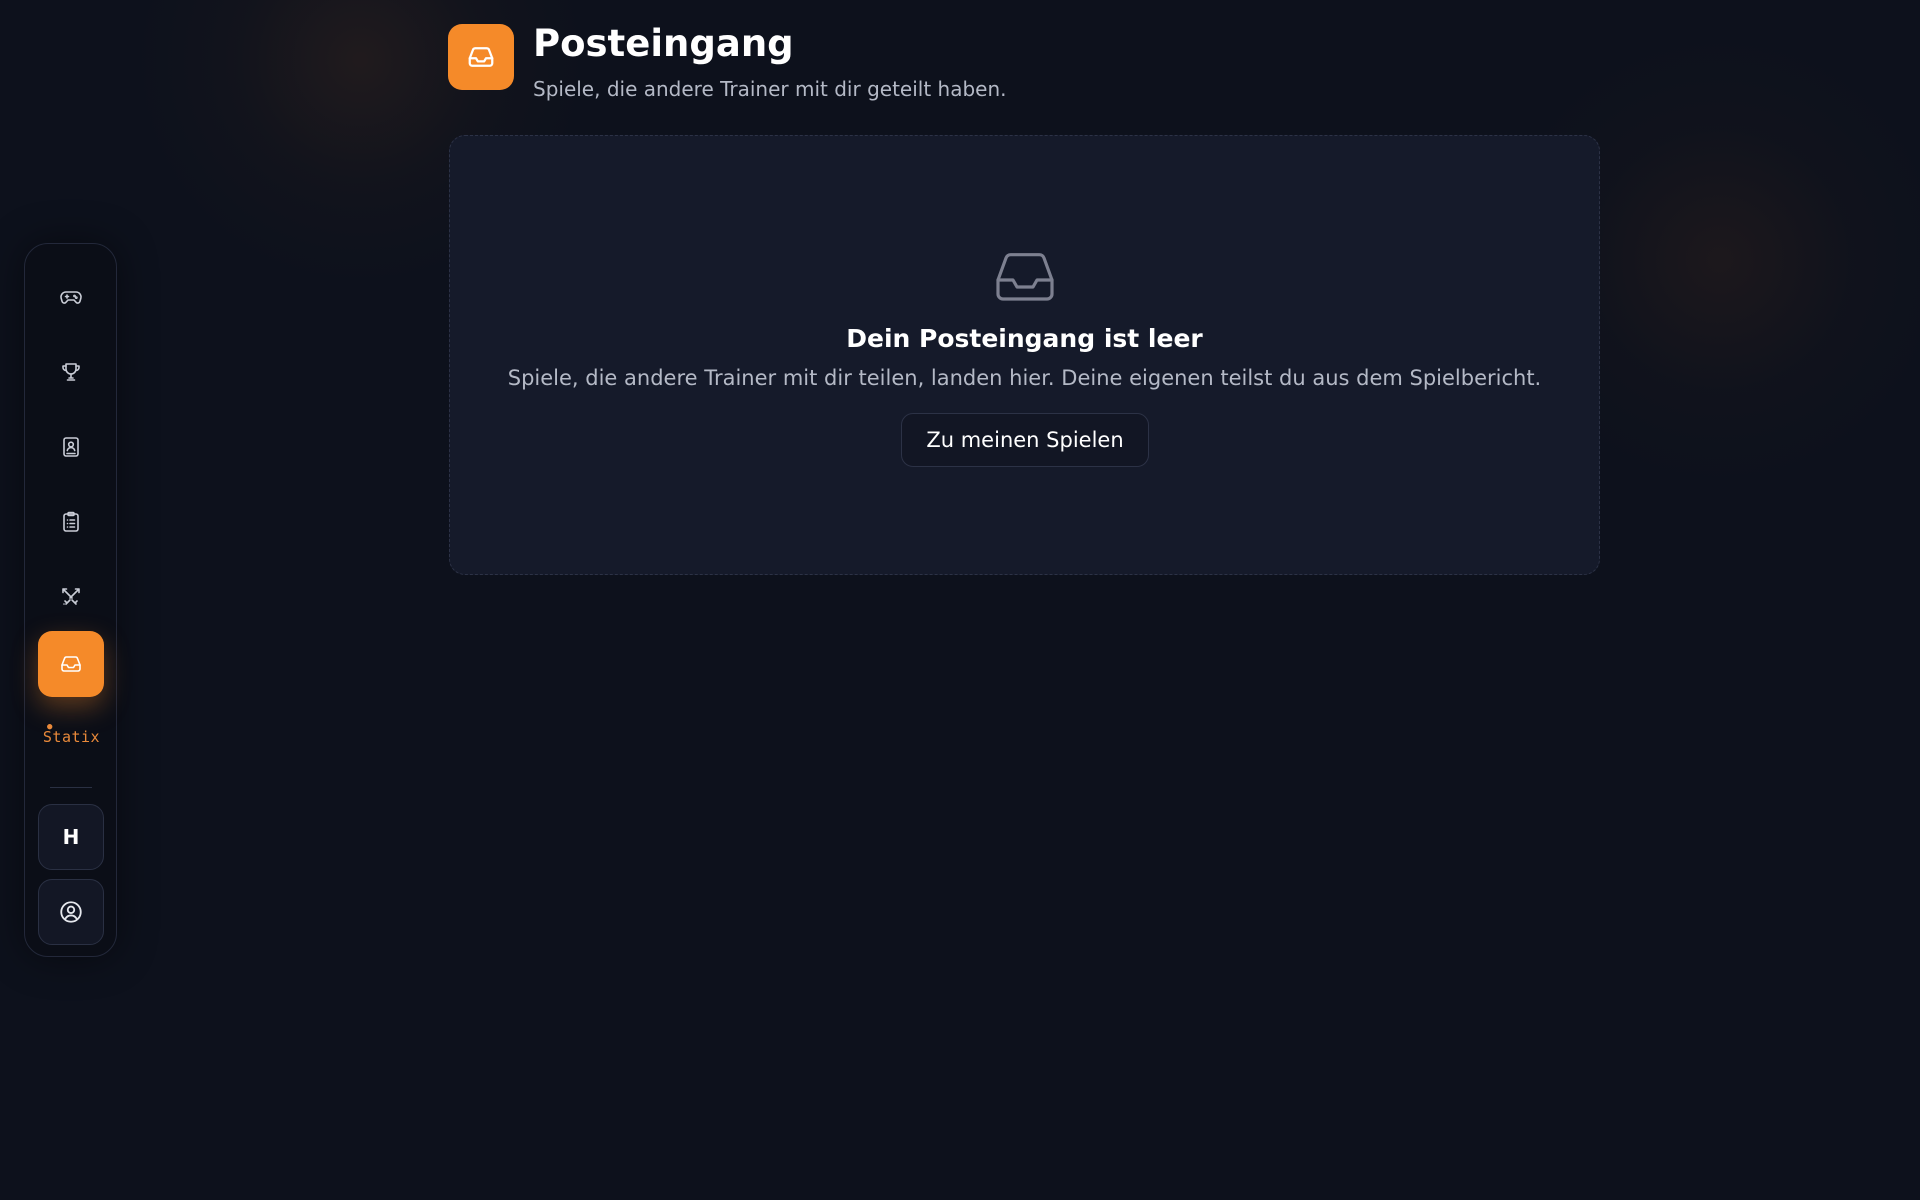 Image resolution: width=1920 pixels, height=1200 pixels. Describe the element at coordinates (50, 727) in the screenshot. I see `brand-mark-icon: ●` at that location.